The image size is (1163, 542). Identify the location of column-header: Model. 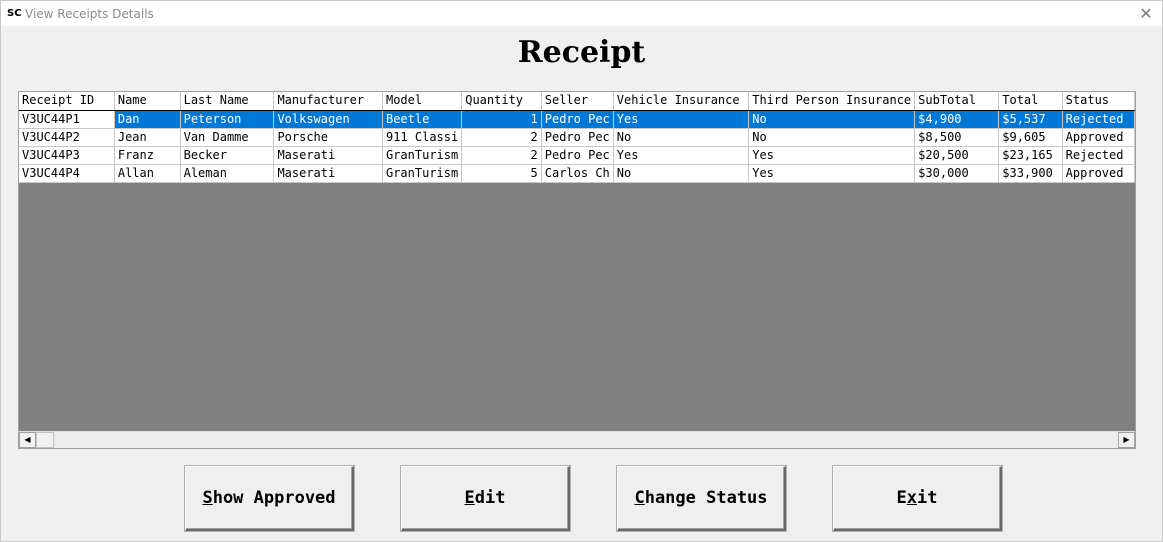
(422, 101).